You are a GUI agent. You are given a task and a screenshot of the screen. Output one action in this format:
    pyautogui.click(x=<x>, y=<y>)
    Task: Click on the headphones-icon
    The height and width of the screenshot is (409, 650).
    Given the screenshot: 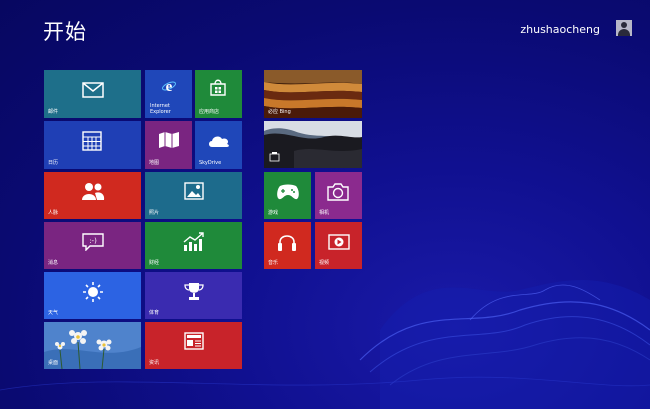 What is the action you would take?
    pyautogui.click(x=287, y=243)
    